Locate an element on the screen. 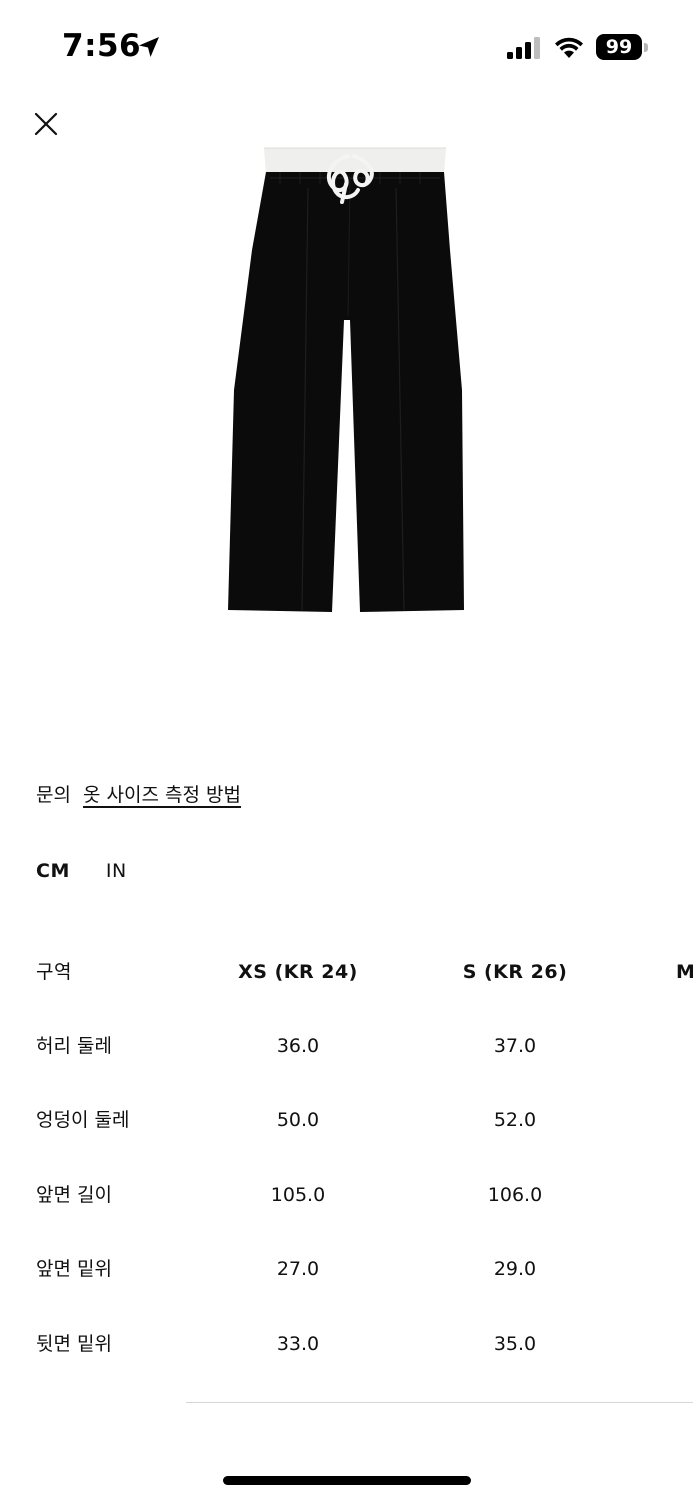 This screenshot has height=1500, width=693. wifi-icon is located at coordinates (569, 47).